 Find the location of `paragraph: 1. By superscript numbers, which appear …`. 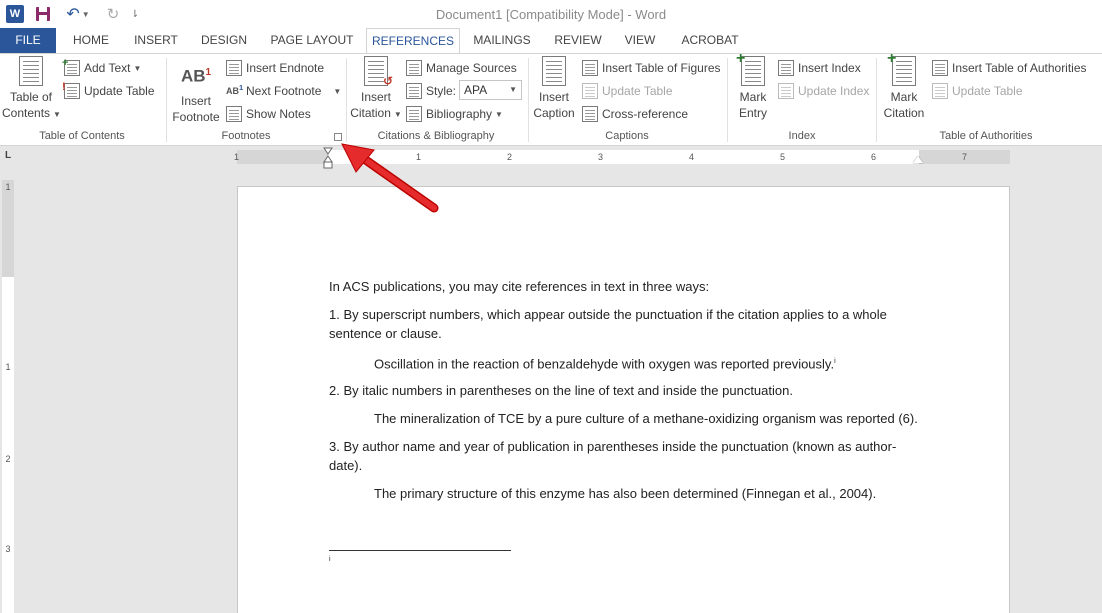

paragraph: 1. By superscript numbers, which appear … is located at coordinates (608, 314).